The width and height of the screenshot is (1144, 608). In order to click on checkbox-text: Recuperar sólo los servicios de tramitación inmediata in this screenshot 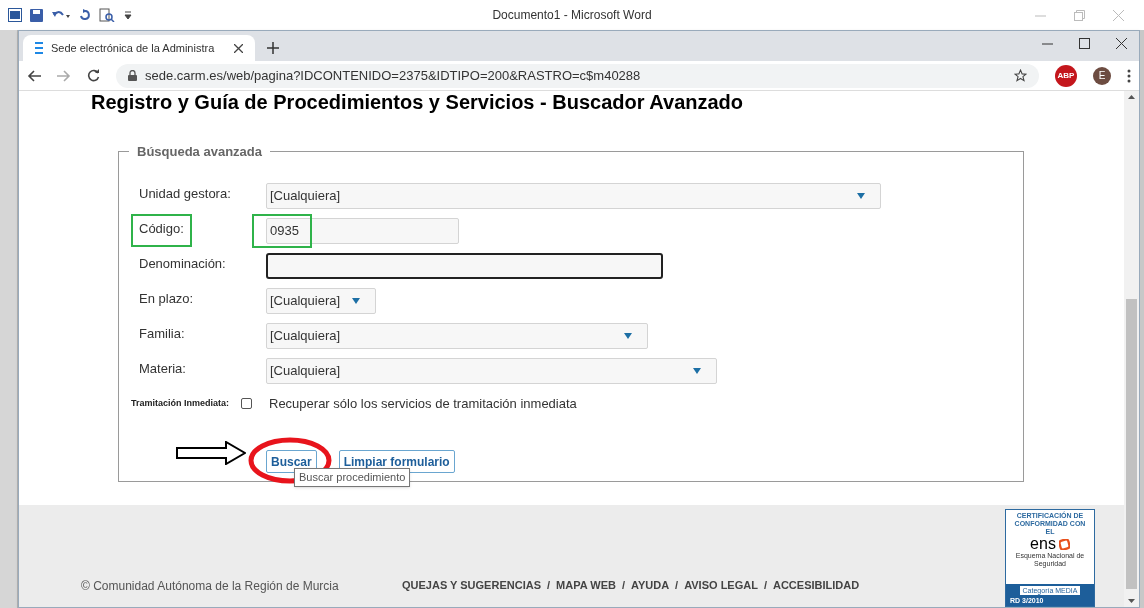, I will do `click(423, 404)`.